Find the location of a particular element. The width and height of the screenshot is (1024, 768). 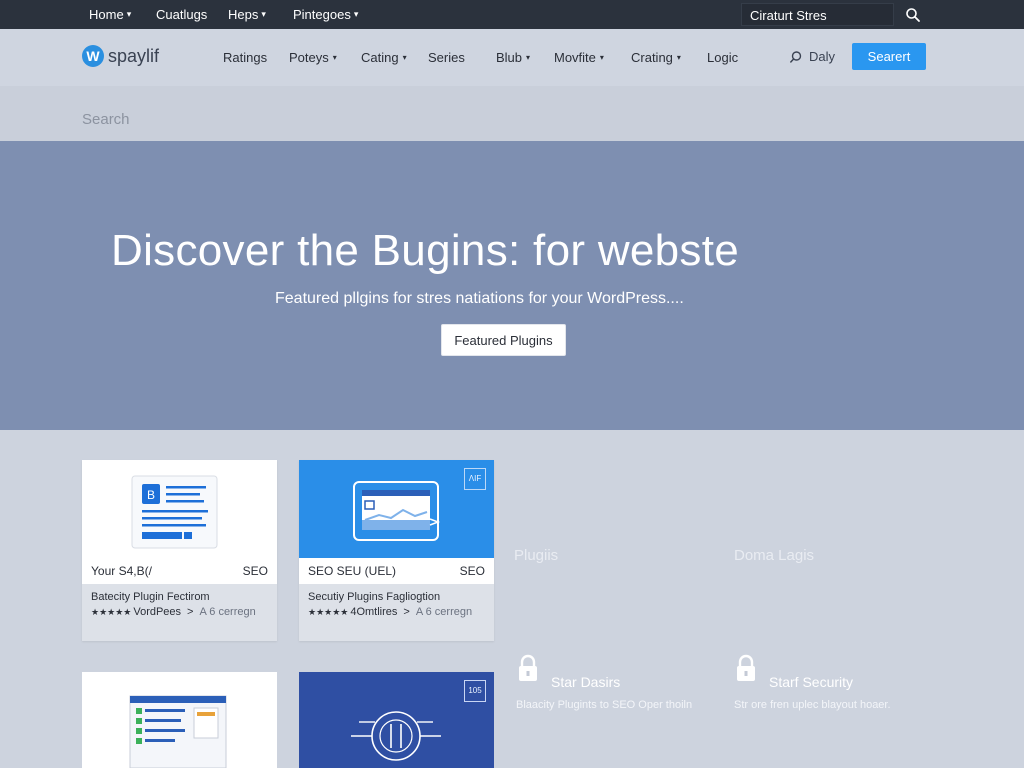

topbar-search-input: Ciraturt Stres is located at coordinates (817, 14).